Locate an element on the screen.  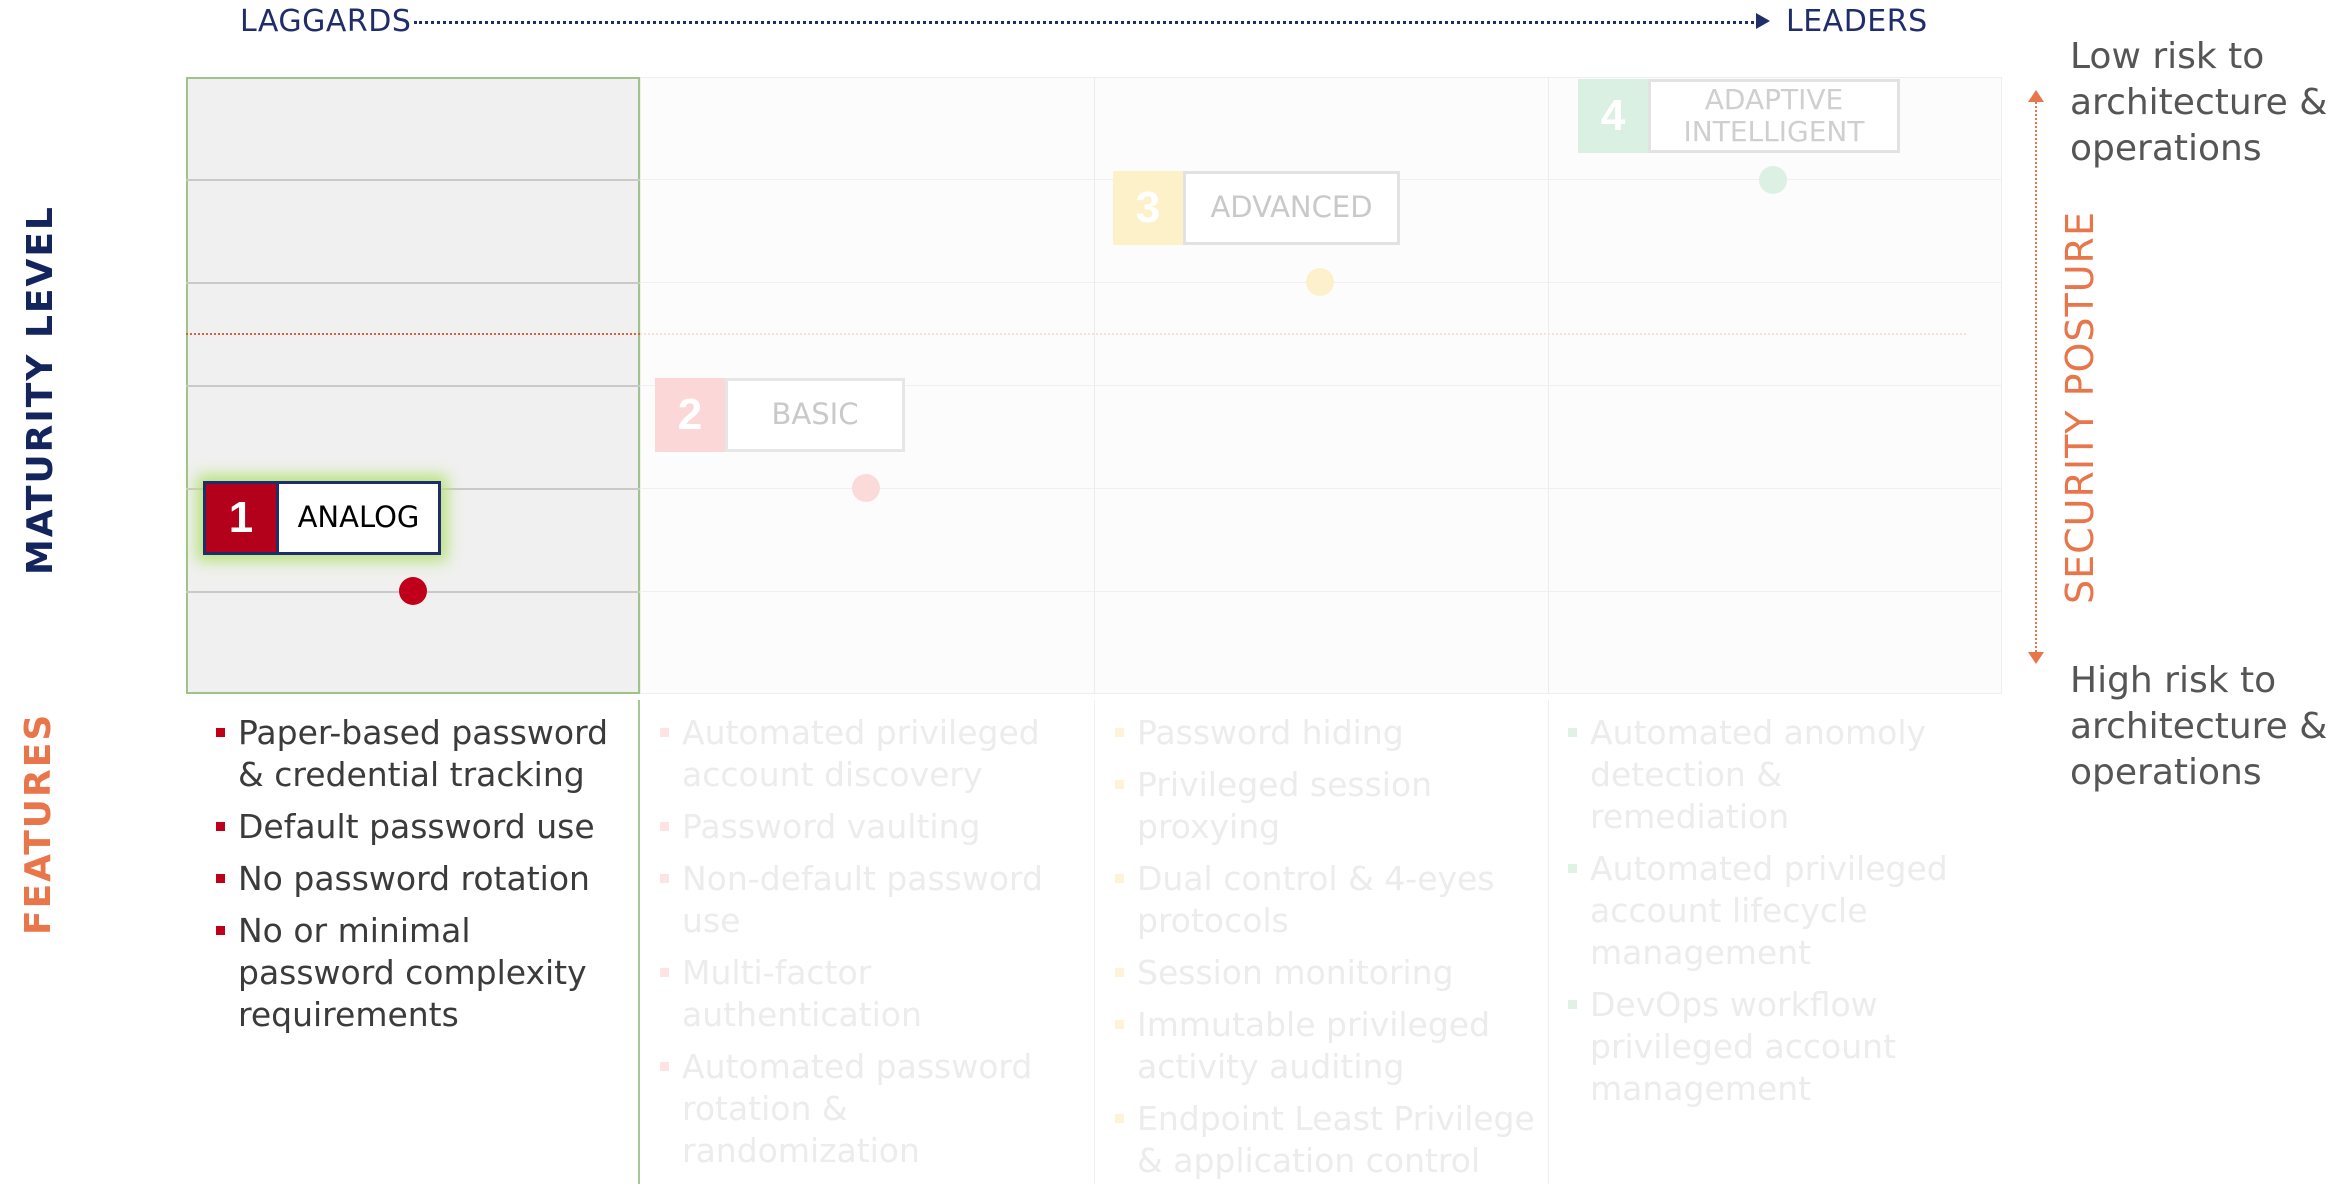
security-posture-title: SECURITY POSTURE is located at coordinates (2080, 407).